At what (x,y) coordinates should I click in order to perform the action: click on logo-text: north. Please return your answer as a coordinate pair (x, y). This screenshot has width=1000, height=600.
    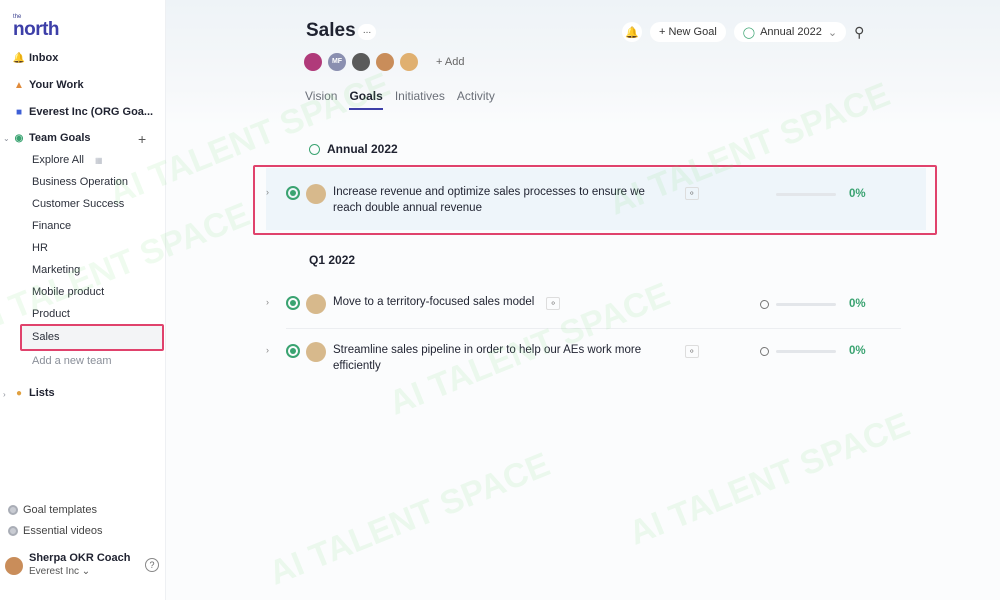
    Looking at the image, I should click on (36, 29).